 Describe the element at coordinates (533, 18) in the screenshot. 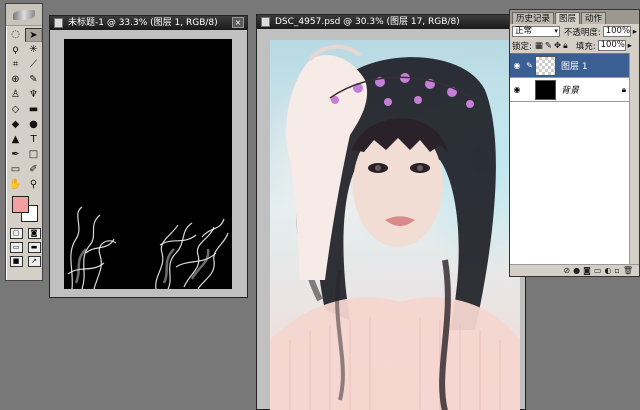

I see `tab-history: 历史记录` at that location.